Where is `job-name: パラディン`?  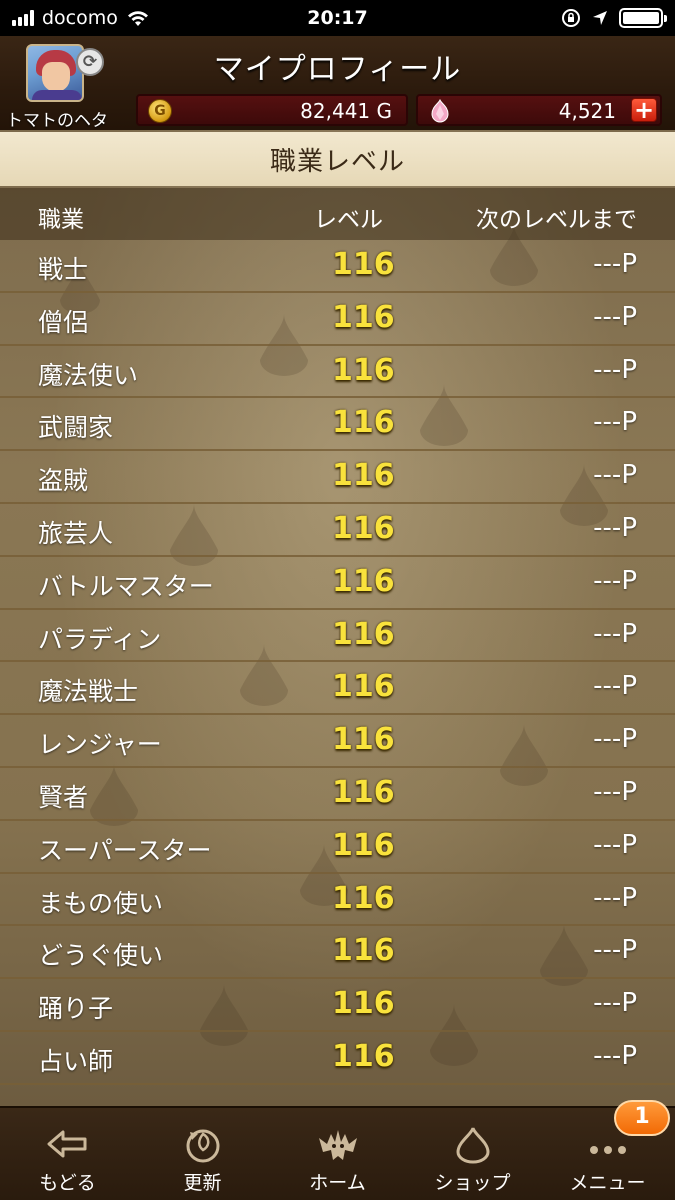 job-name: パラディン is located at coordinates (100, 639).